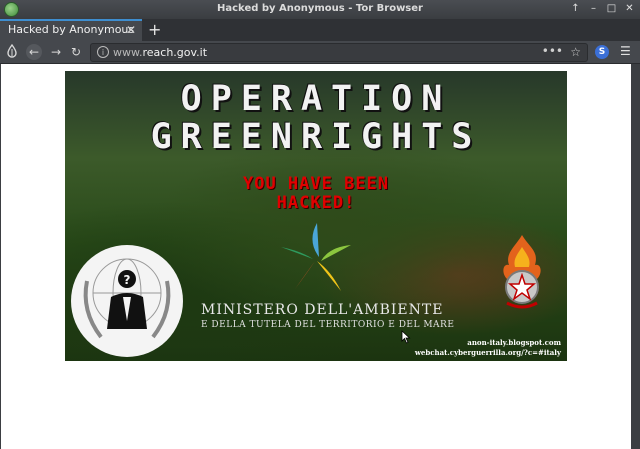 The width and height of the screenshot is (640, 449). I want to click on maximize-button: □, so click(611, 8).